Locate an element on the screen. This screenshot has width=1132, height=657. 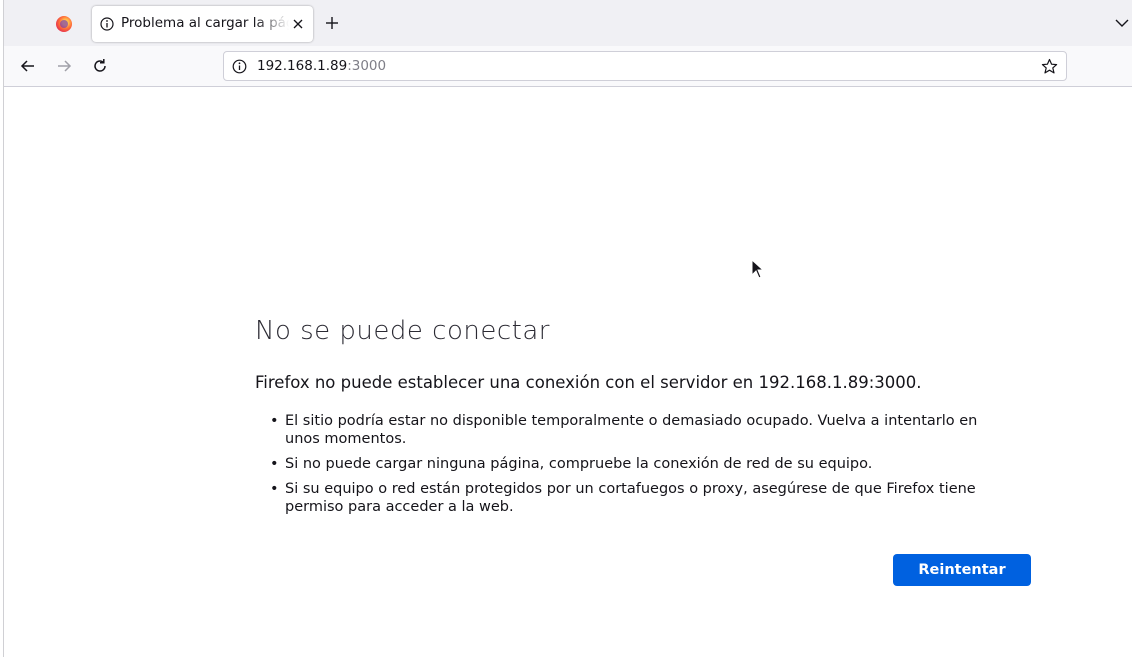
arrow-left-icon is located at coordinates (28, 66).